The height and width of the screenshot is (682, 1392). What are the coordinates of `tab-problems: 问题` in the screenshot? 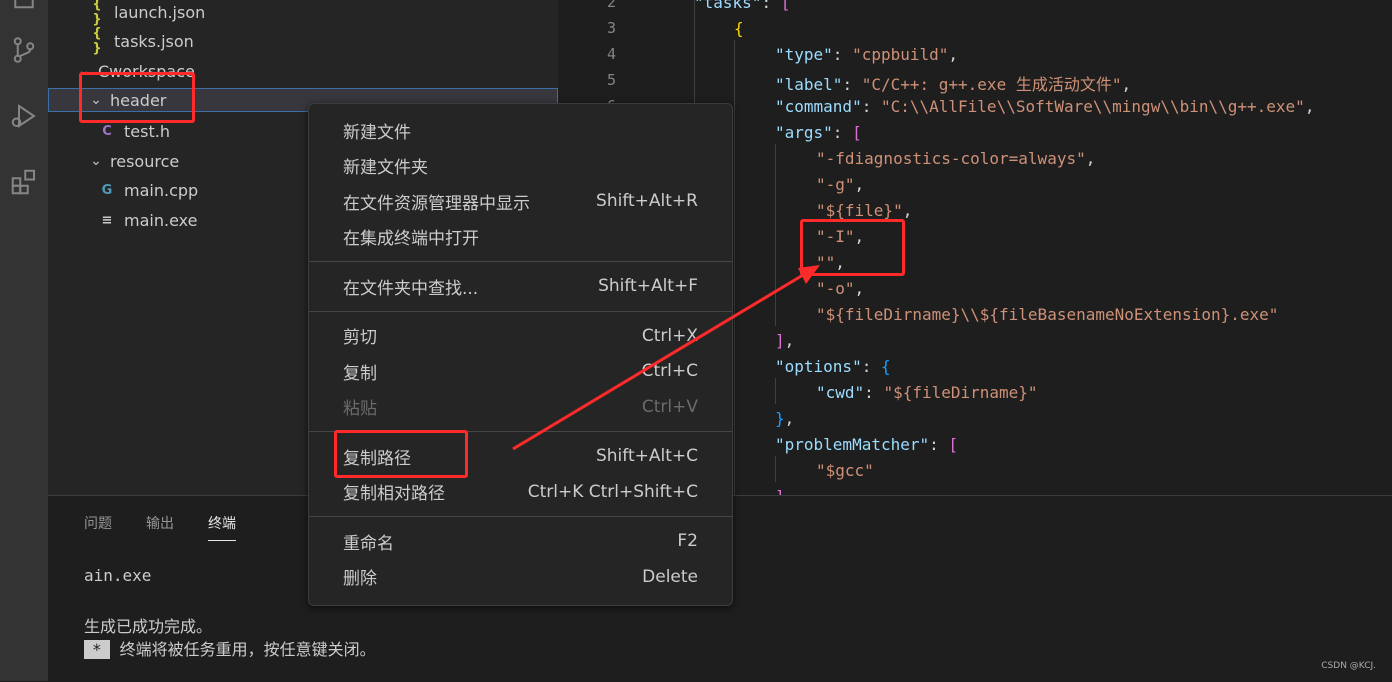 It's located at (98, 523).